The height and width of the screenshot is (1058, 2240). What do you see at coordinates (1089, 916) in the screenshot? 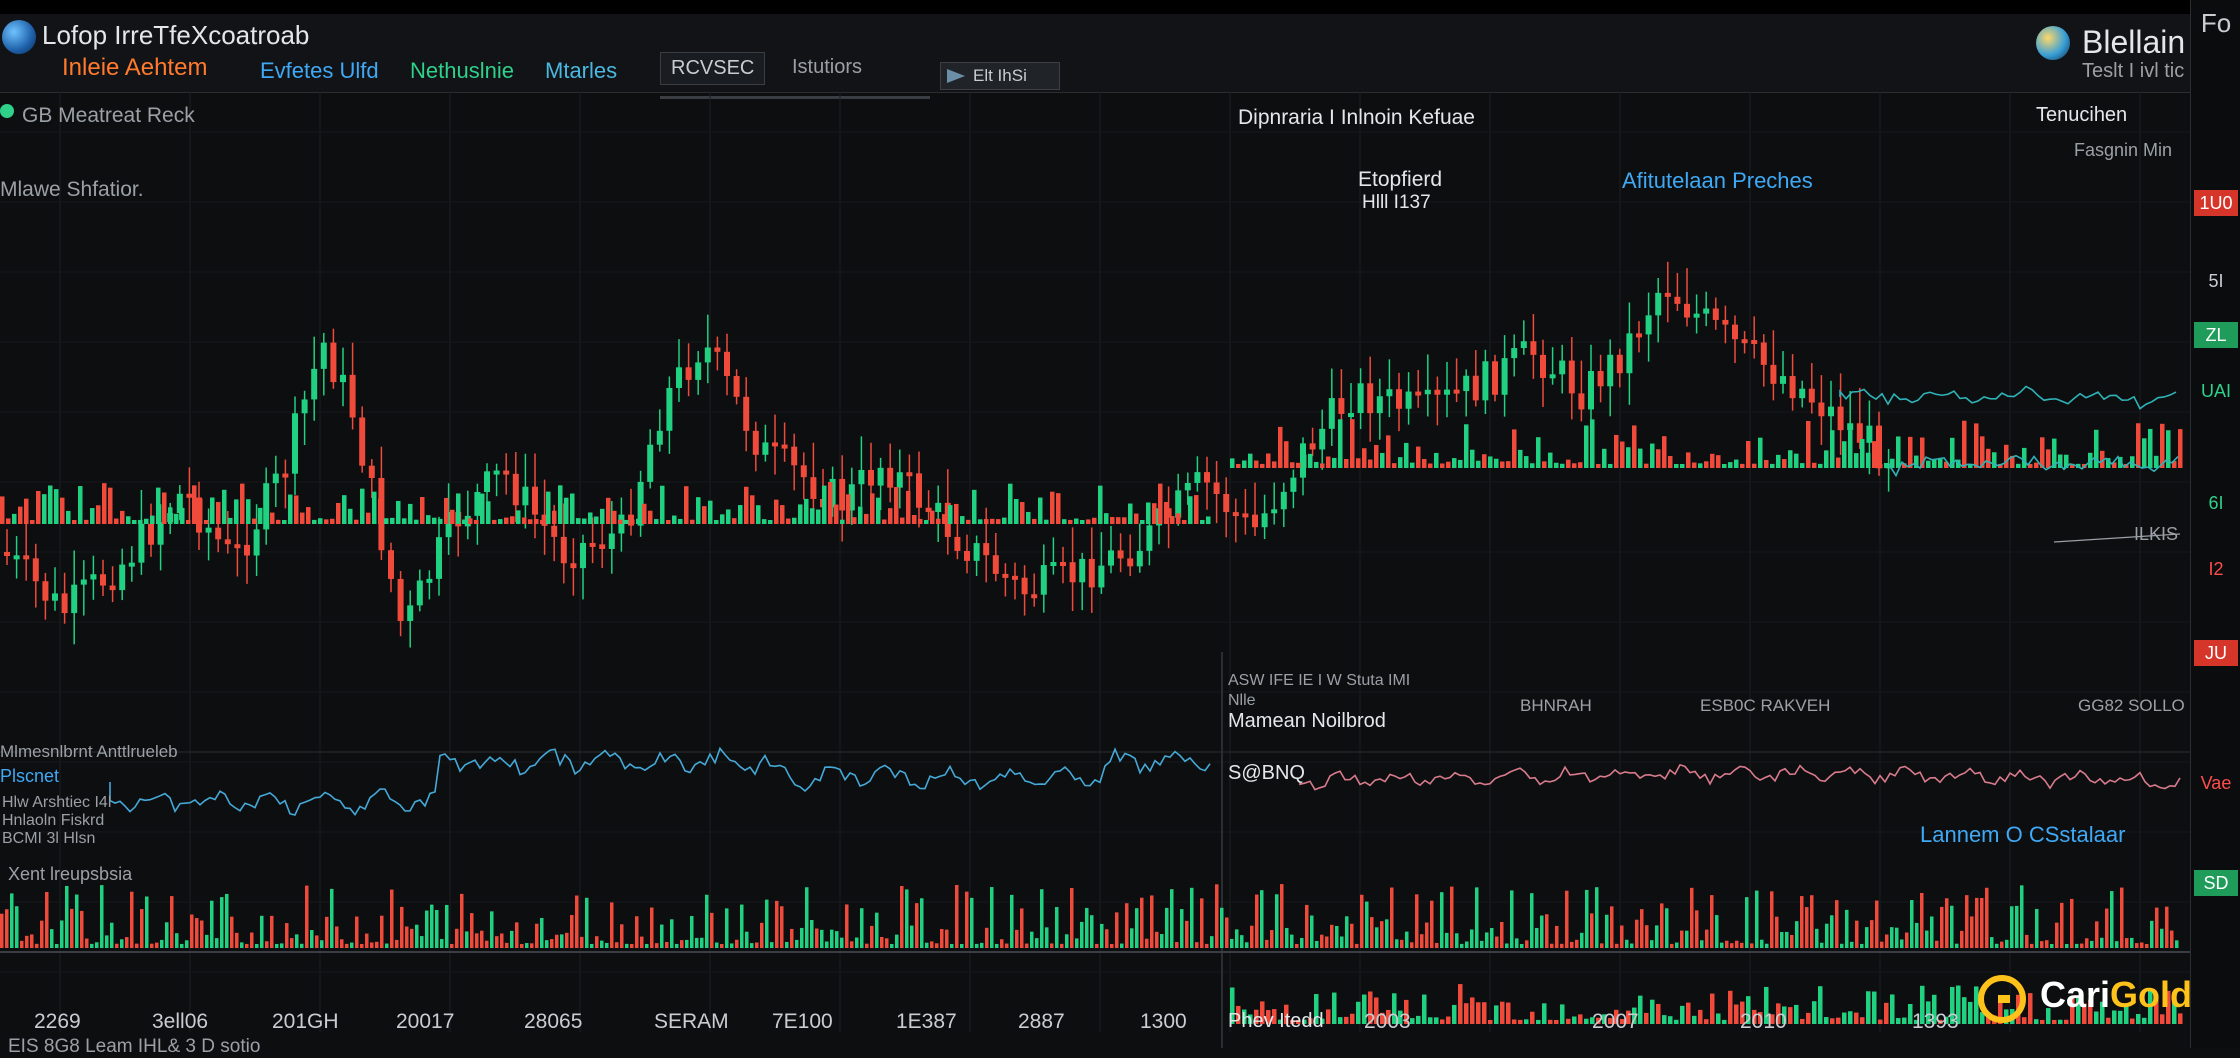
I see `volume-lower-bars` at bounding box center [1089, 916].